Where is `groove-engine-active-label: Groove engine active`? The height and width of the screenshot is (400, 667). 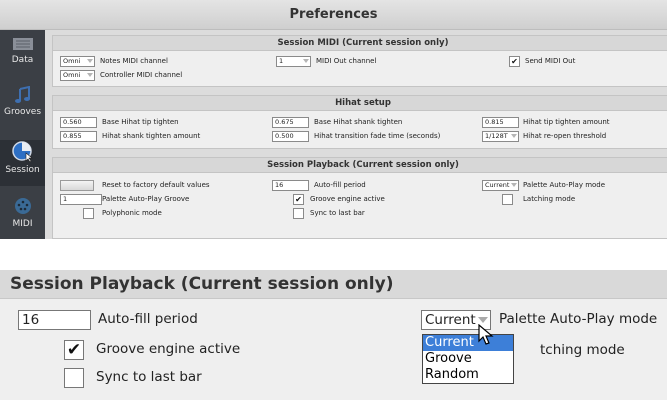
groove-engine-active-label: Groove engine active is located at coordinates (347, 199).